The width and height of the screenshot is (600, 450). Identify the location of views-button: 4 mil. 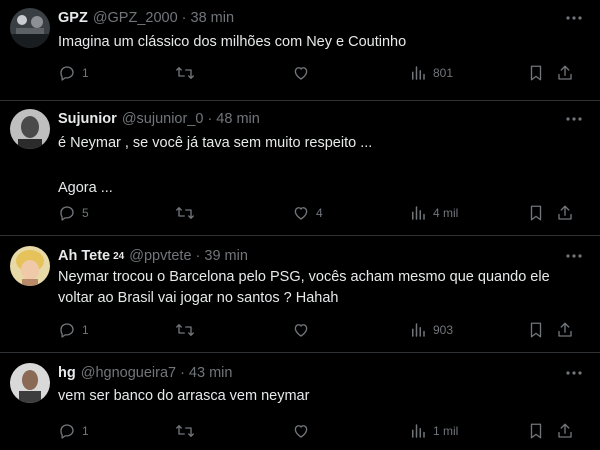
(433, 213).